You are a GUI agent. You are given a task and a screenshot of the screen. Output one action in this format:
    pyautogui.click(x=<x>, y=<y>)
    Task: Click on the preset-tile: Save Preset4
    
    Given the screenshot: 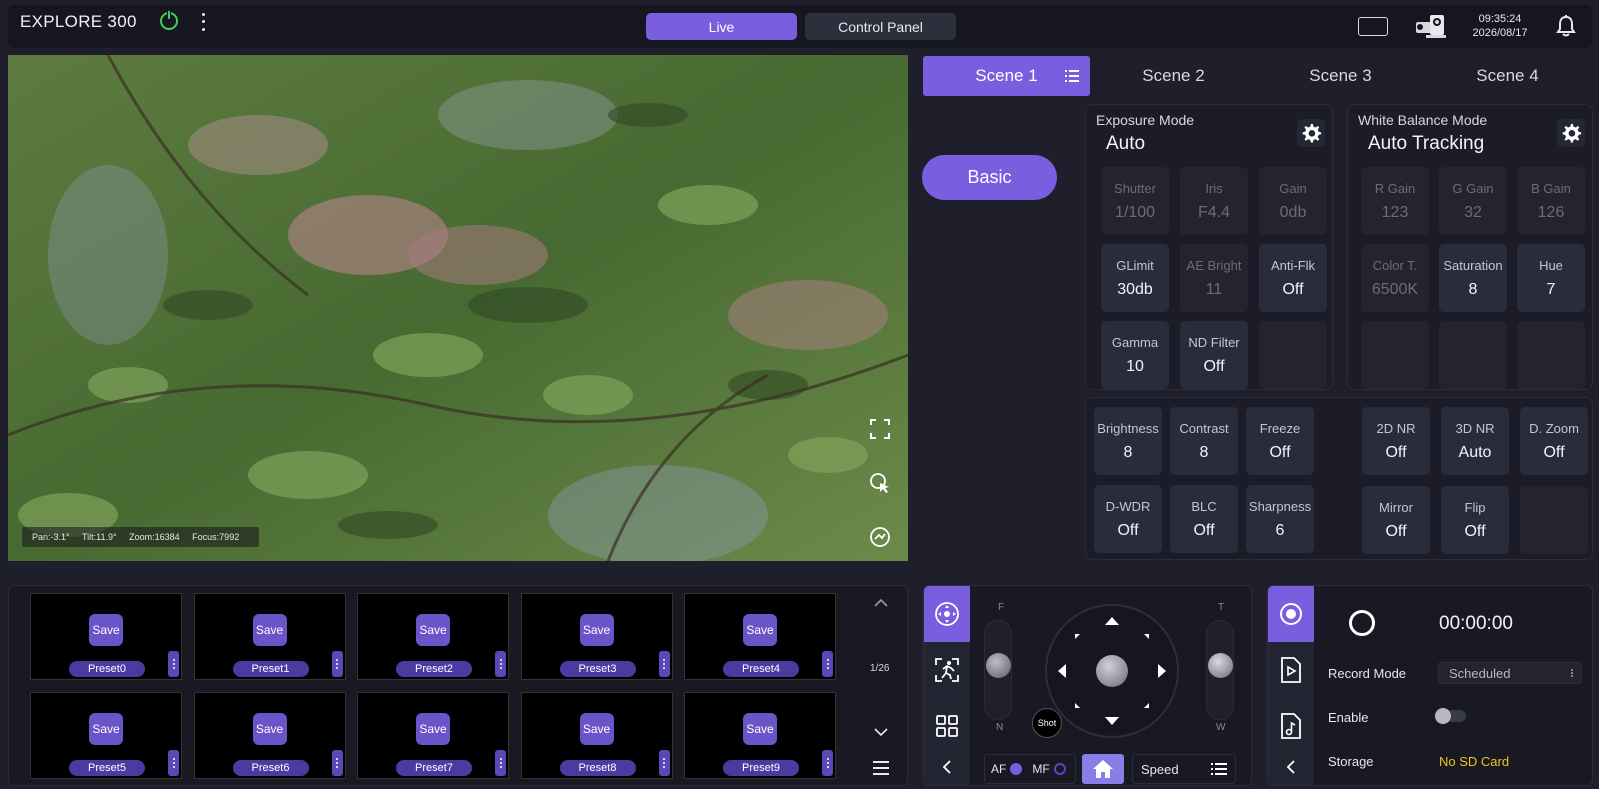 What is the action you would take?
    pyautogui.click(x=760, y=636)
    